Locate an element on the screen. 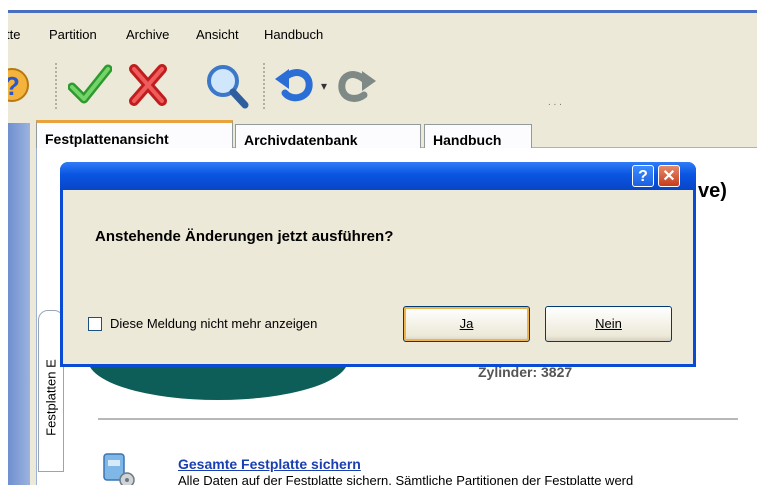 The width and height of the screenshot is (757, 485). close-icon: ✕ is located at coordinates (669, 176).